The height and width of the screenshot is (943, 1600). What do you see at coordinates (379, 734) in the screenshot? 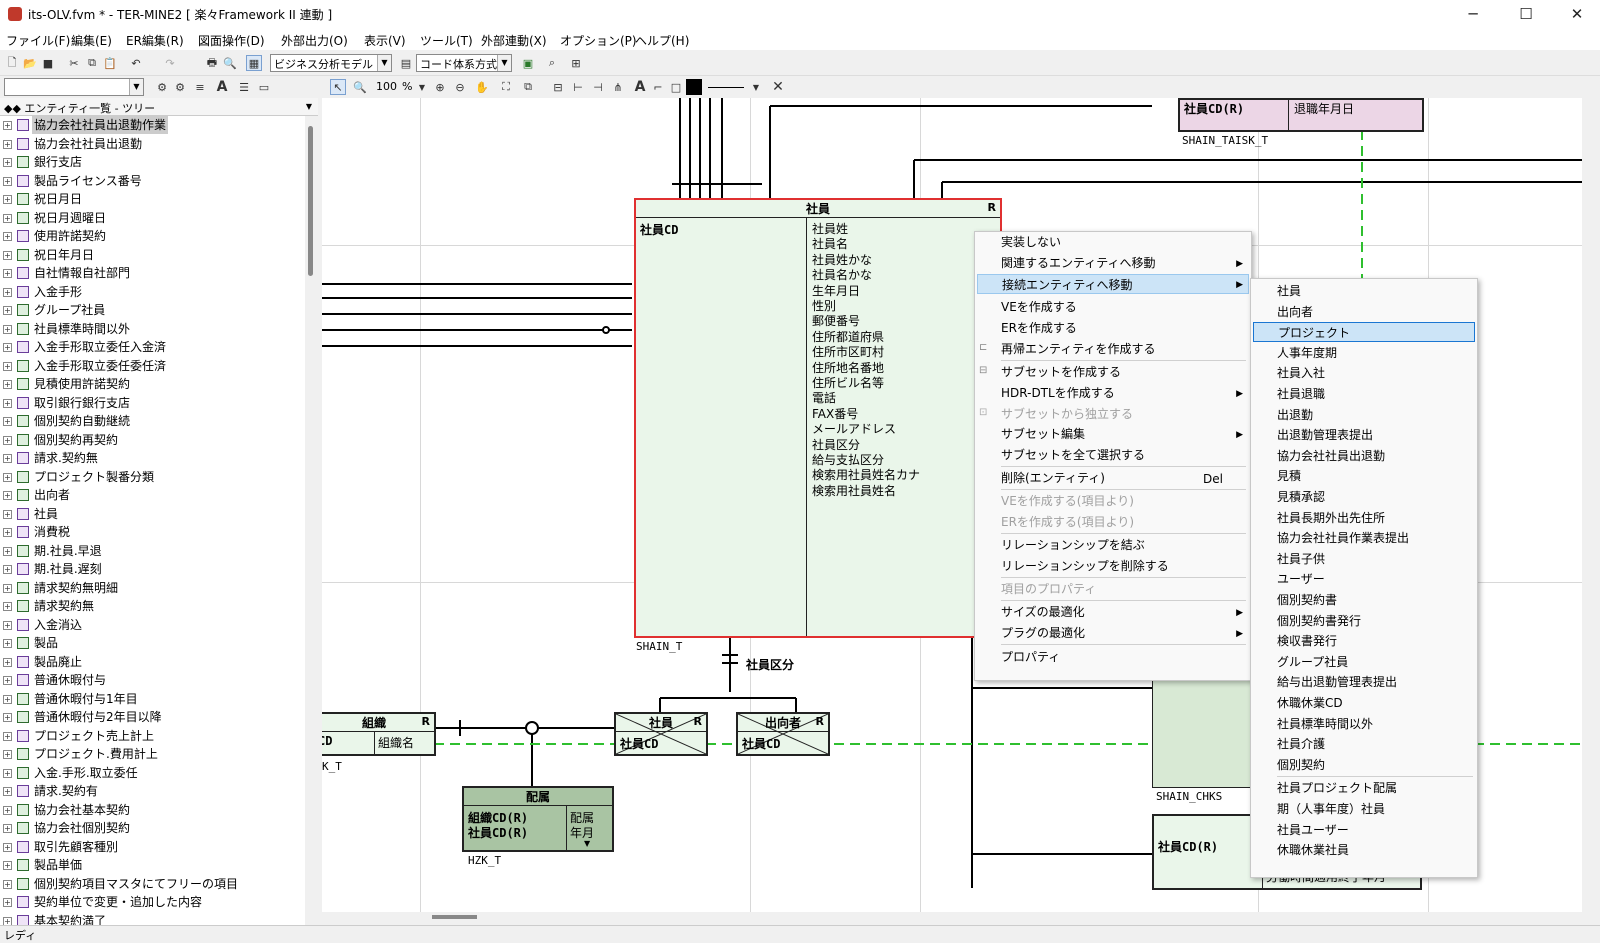
I see `entity-soshiki: 組織 R CD 組織名` at bounding box center [379, 734].